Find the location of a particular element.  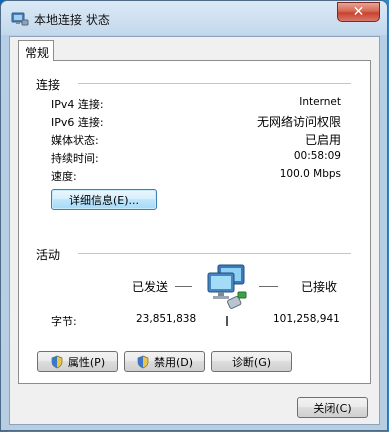

window-close-button: ✕ is located at coordinates (358, 12).